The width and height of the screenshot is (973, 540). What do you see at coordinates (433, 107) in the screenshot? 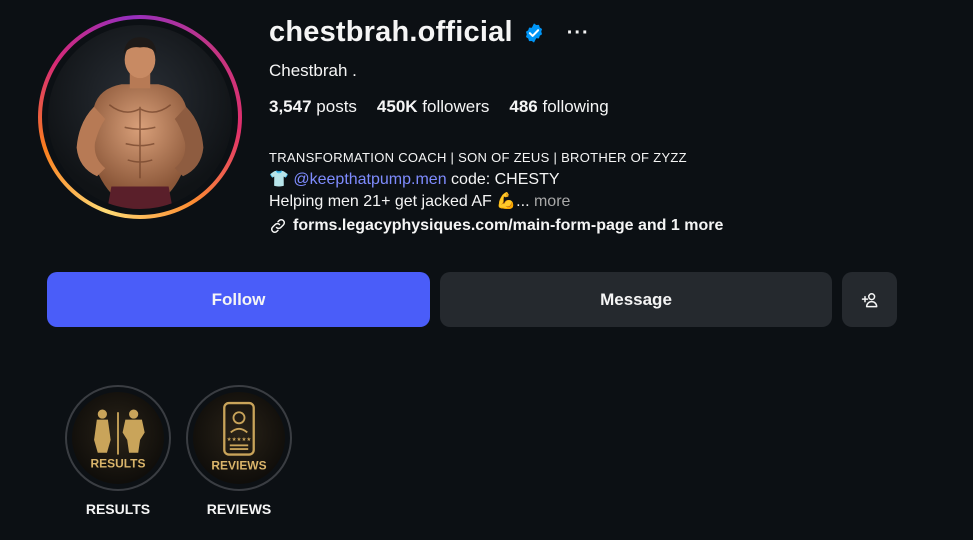
I see `followers-stat: 450K followers` at bounding box center [433, 107].